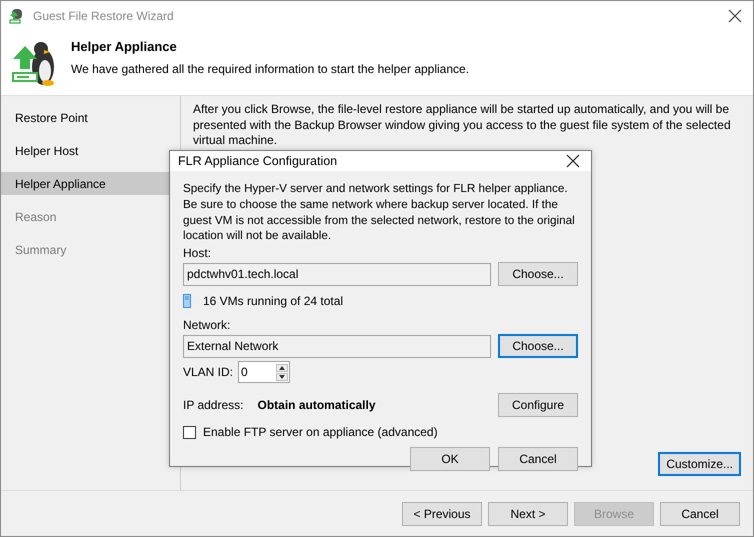 Image resolution: width=754 pixels, height=537 pixels. Describe the element at coordinates (528, 514) in the screenshot. I see `footer-button: Next >` at that location.